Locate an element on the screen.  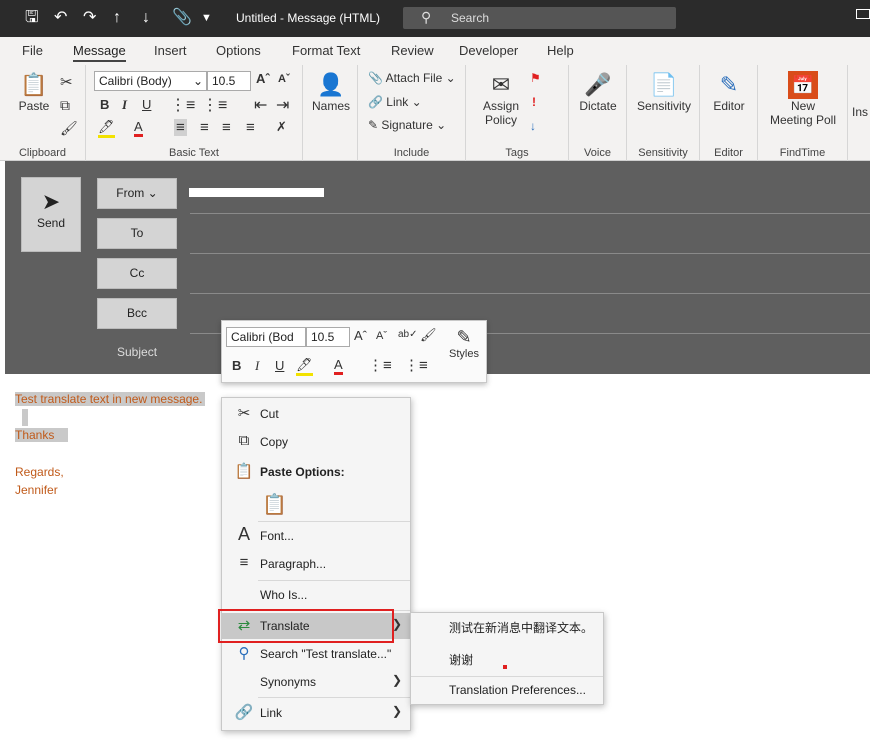
font-name-combo: Calibri (Body) ⌄ is located at coordinates (150, 81).